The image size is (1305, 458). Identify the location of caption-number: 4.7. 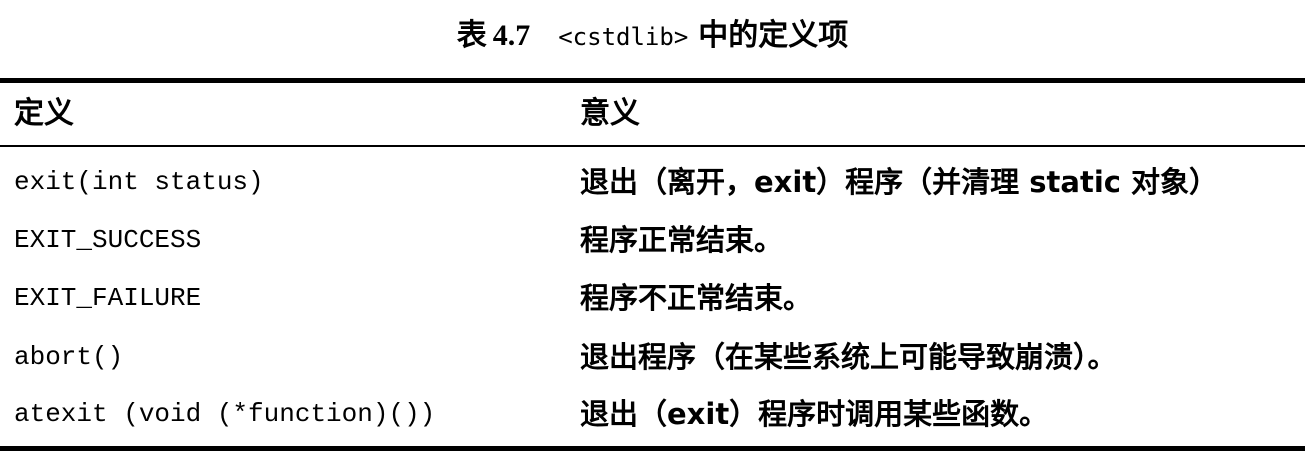
(511, 35).